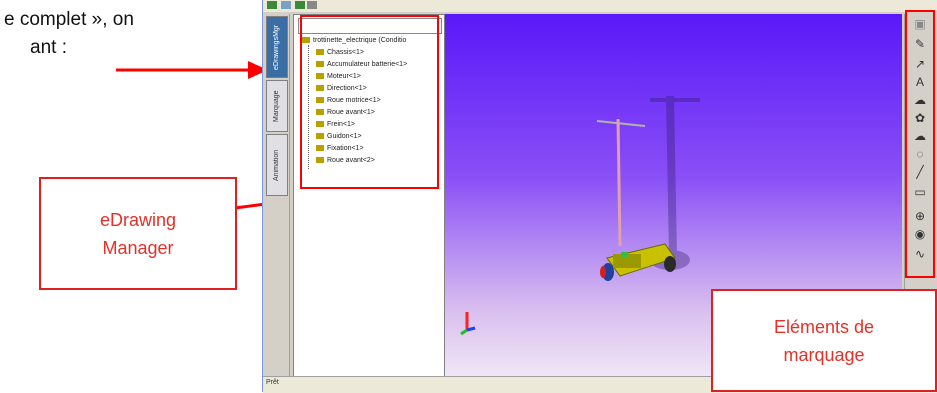  Describe the element at coordinates (138, 233) in the screenshot. I see `callout-edrawing-manager: eDrawing Manager` at that location.